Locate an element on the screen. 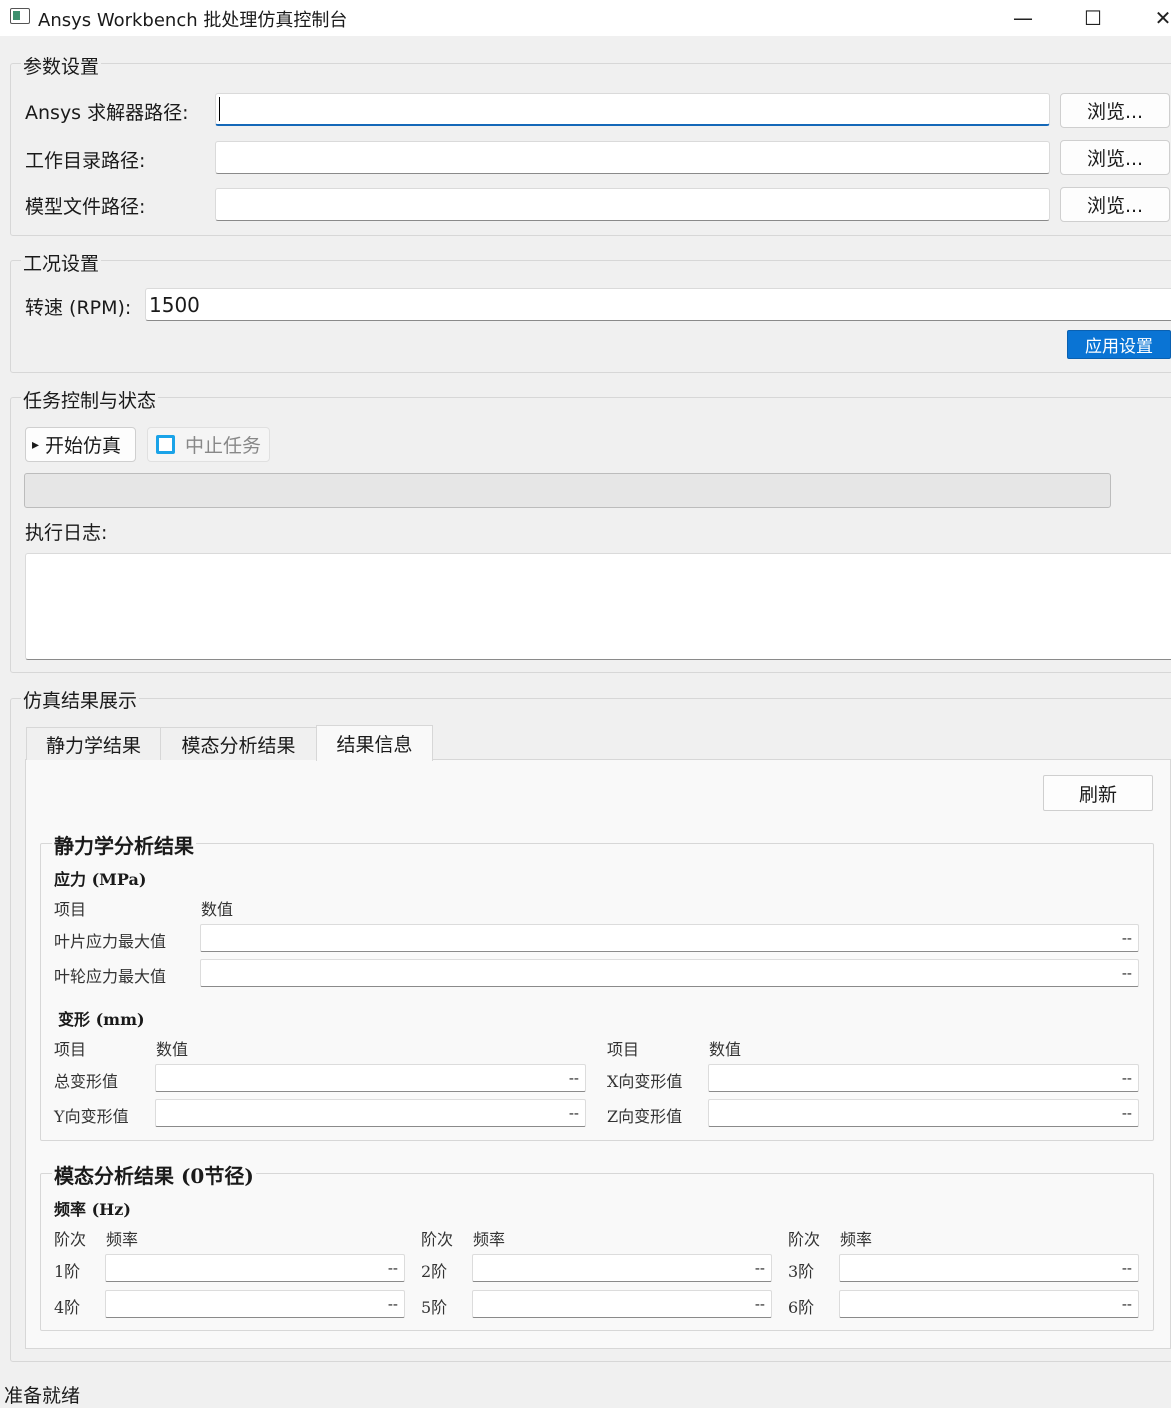 This screenshot has width=1171, height=1408. mode-1-label: 1阶 is located at coordinates (67, 1271).